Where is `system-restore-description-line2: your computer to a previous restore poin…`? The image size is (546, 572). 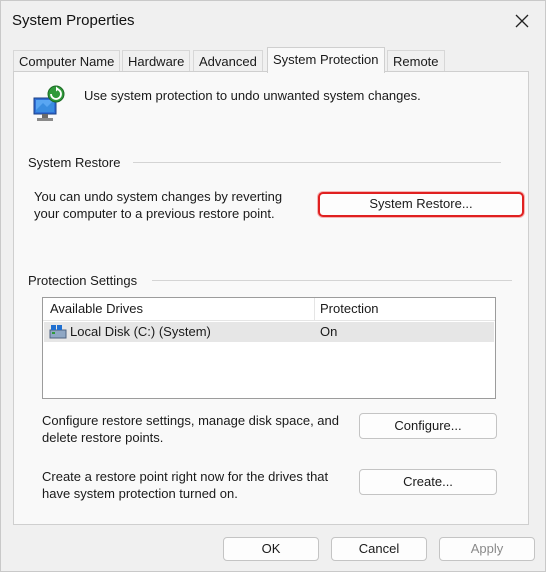 system-restore-description-line2: your computer to a previous restore poin… is located at coordinates (154, 213).